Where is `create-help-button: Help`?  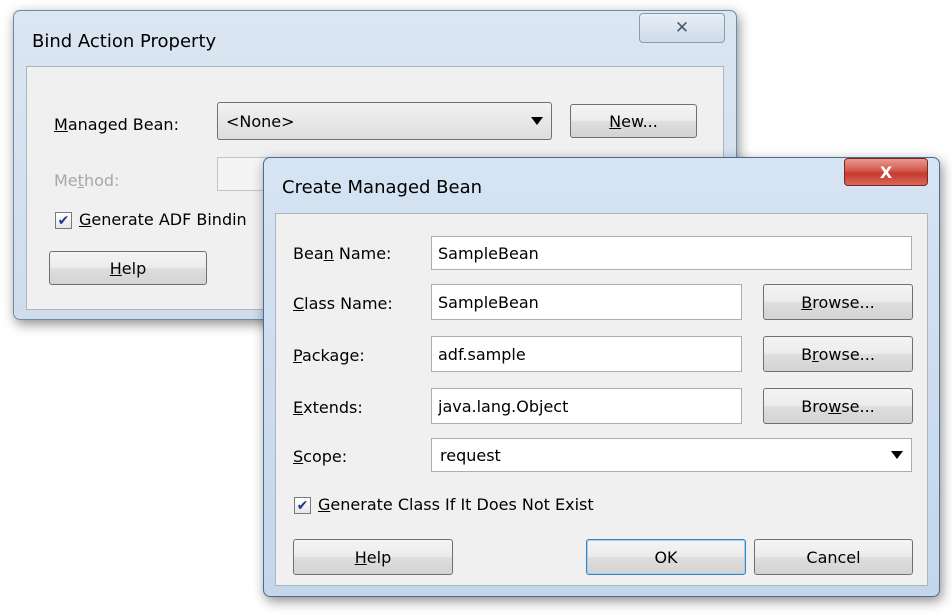 create-help-button: Help is located at coordinates (373, 557).